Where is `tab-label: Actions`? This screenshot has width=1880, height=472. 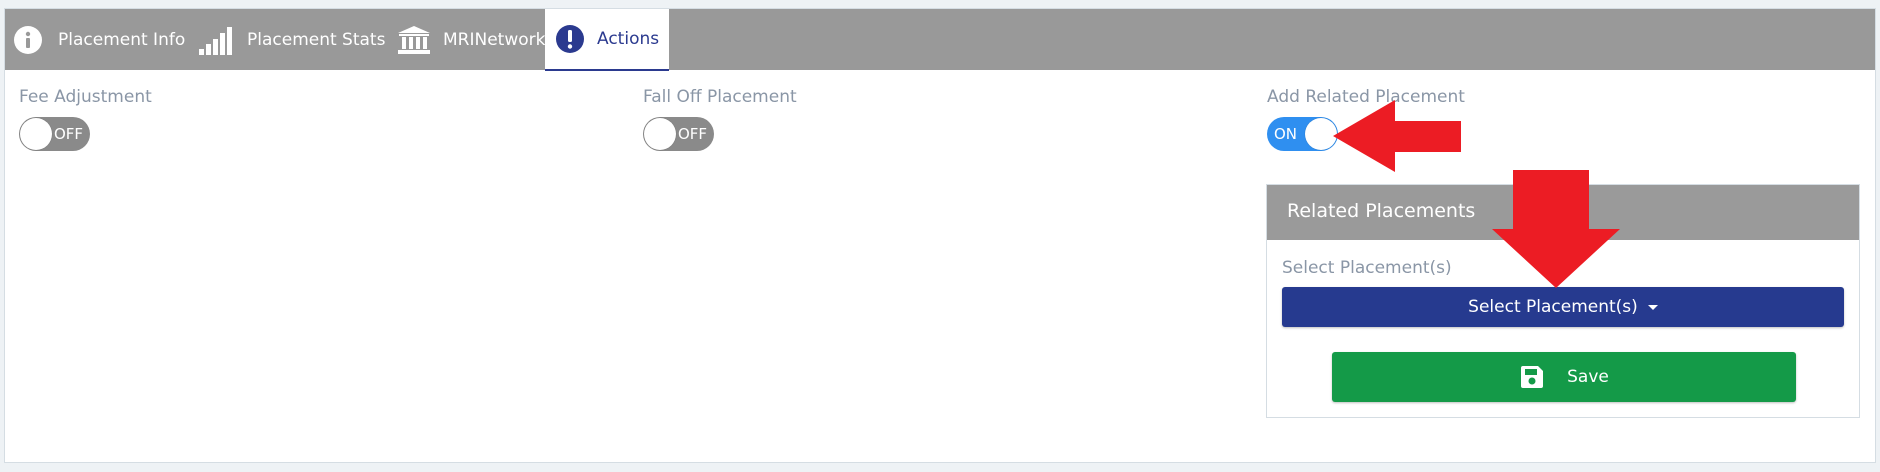 tab-label: Actions is located at coordinates (628, 39).